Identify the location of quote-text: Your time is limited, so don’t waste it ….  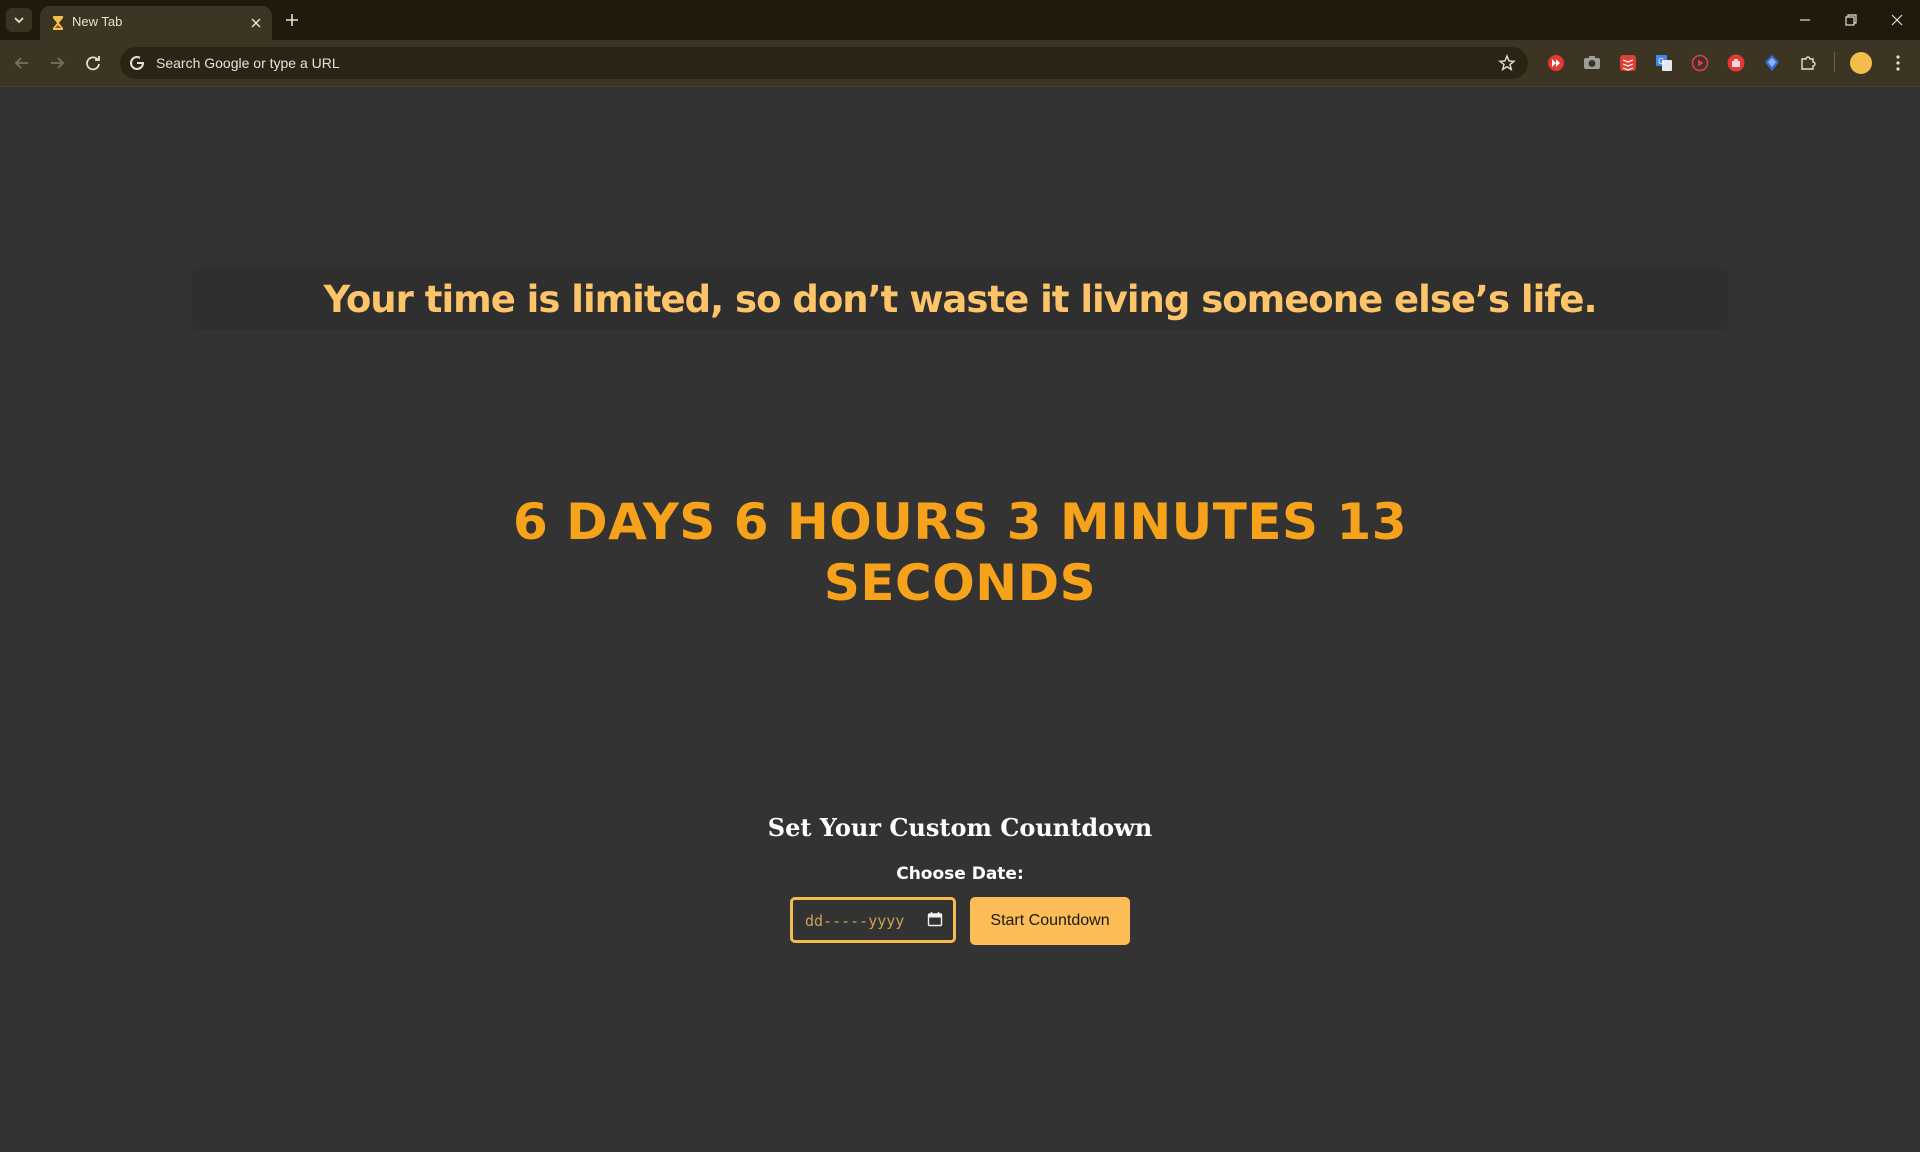
(960, 299).